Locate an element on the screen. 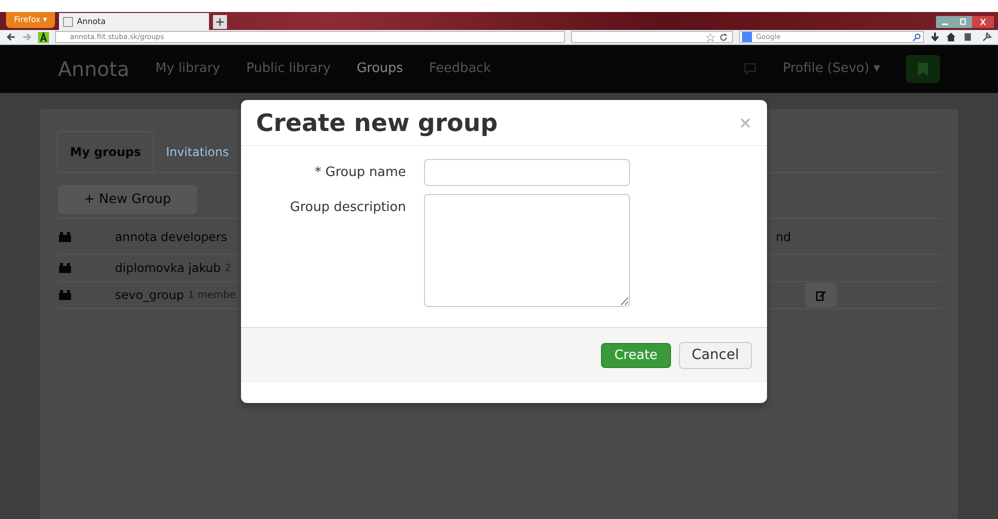 This screenshot has width=998, height=519. close-button: × is located at coordinates (745, 122).